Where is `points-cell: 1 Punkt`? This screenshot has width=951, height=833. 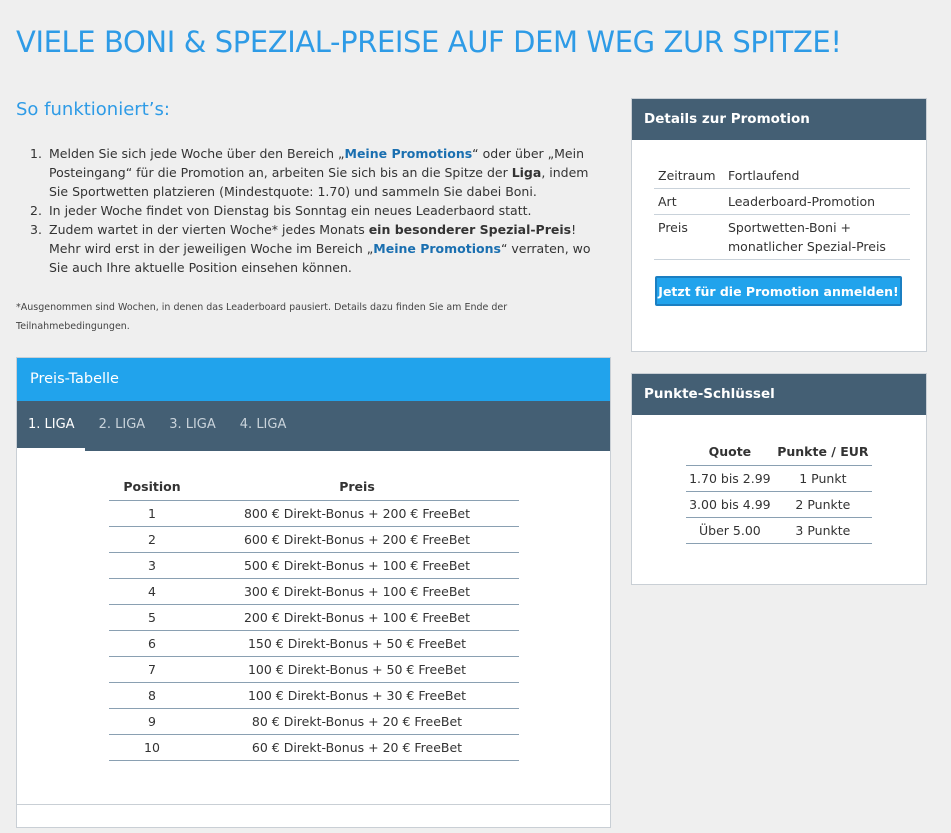
points-cell: 1 Punkt is located at coordinates (822, 478).